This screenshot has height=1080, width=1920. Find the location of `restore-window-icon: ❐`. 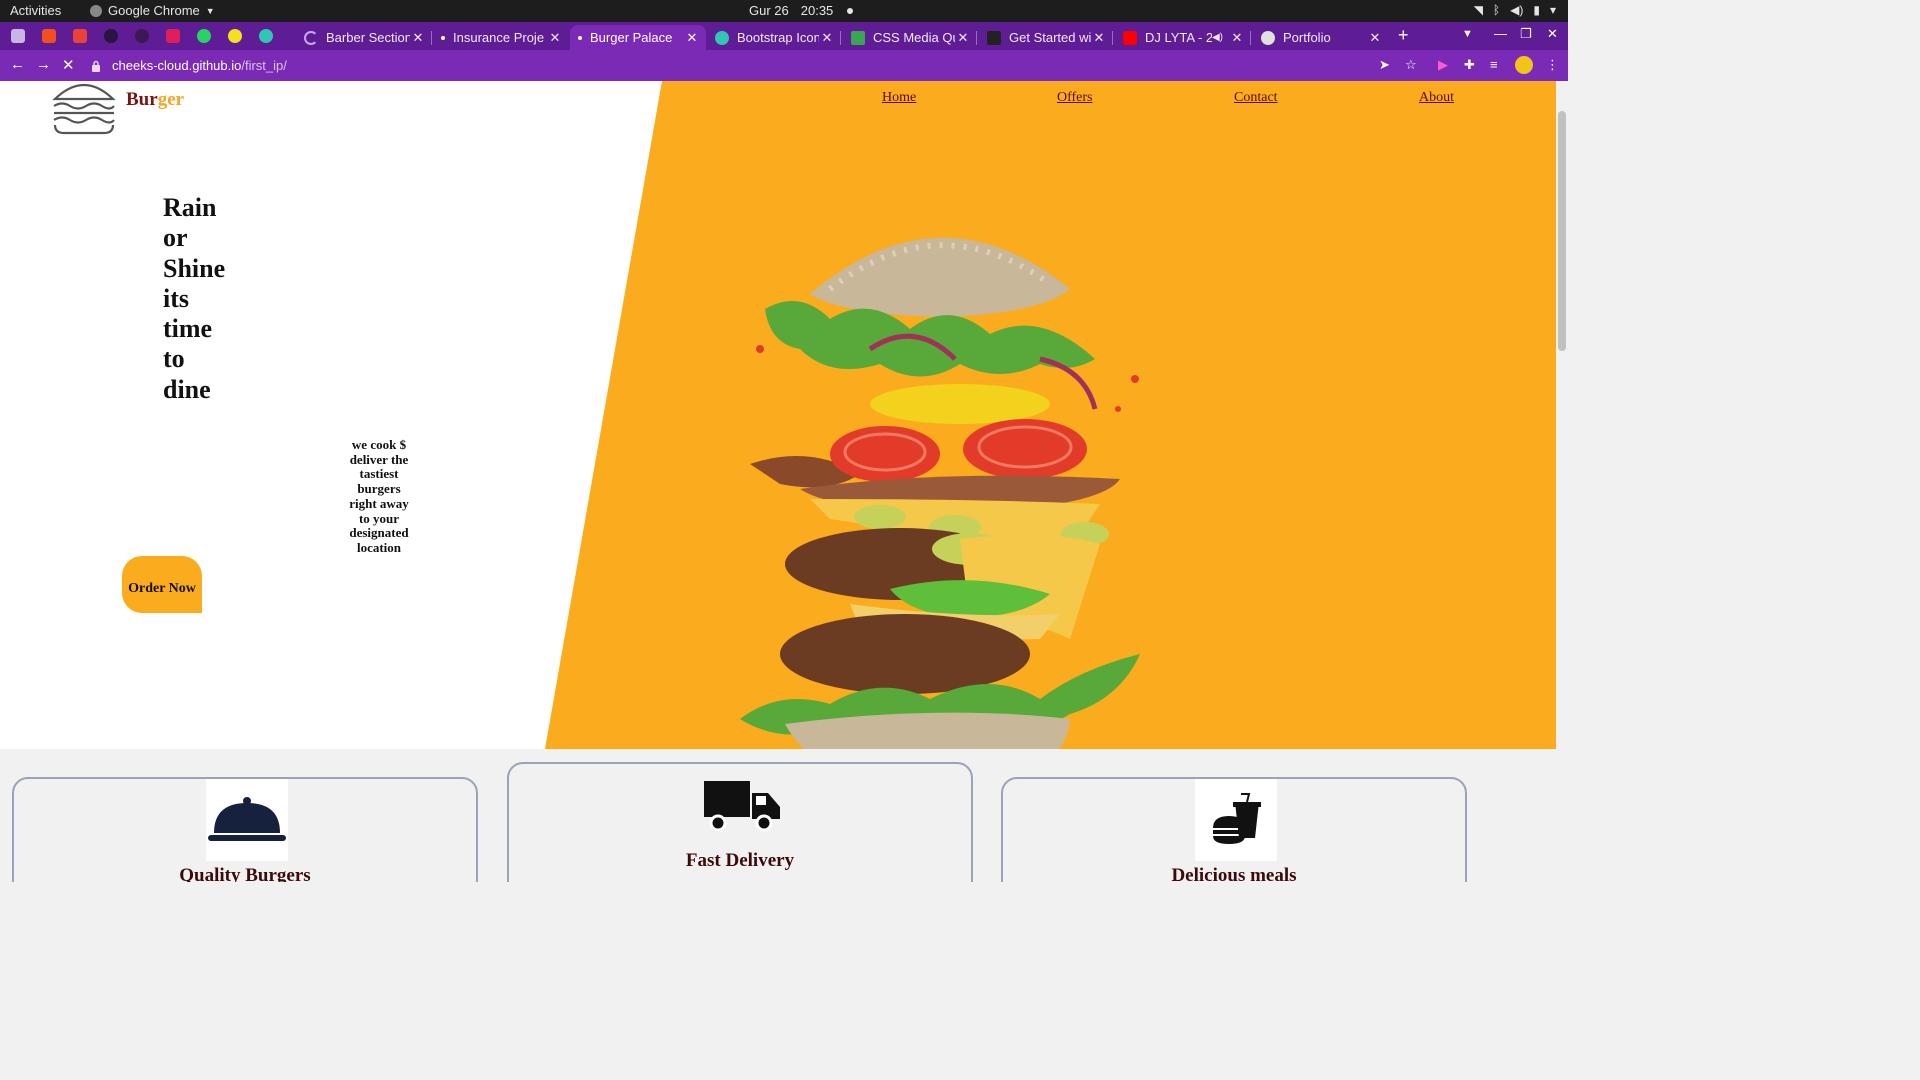

restore-window-icon: ❐ is located at coordinates (1526, 34).